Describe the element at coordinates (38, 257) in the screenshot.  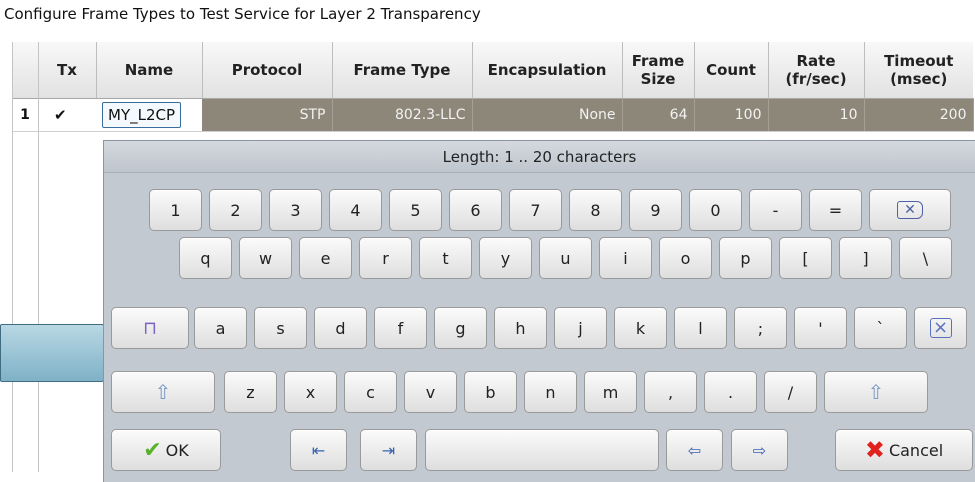
I see `table-column-divider` at that location.